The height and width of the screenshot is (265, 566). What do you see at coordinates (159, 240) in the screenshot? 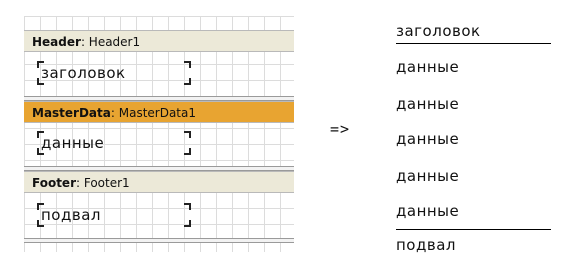
I see `band-separator` at bounding box center [159, 240].